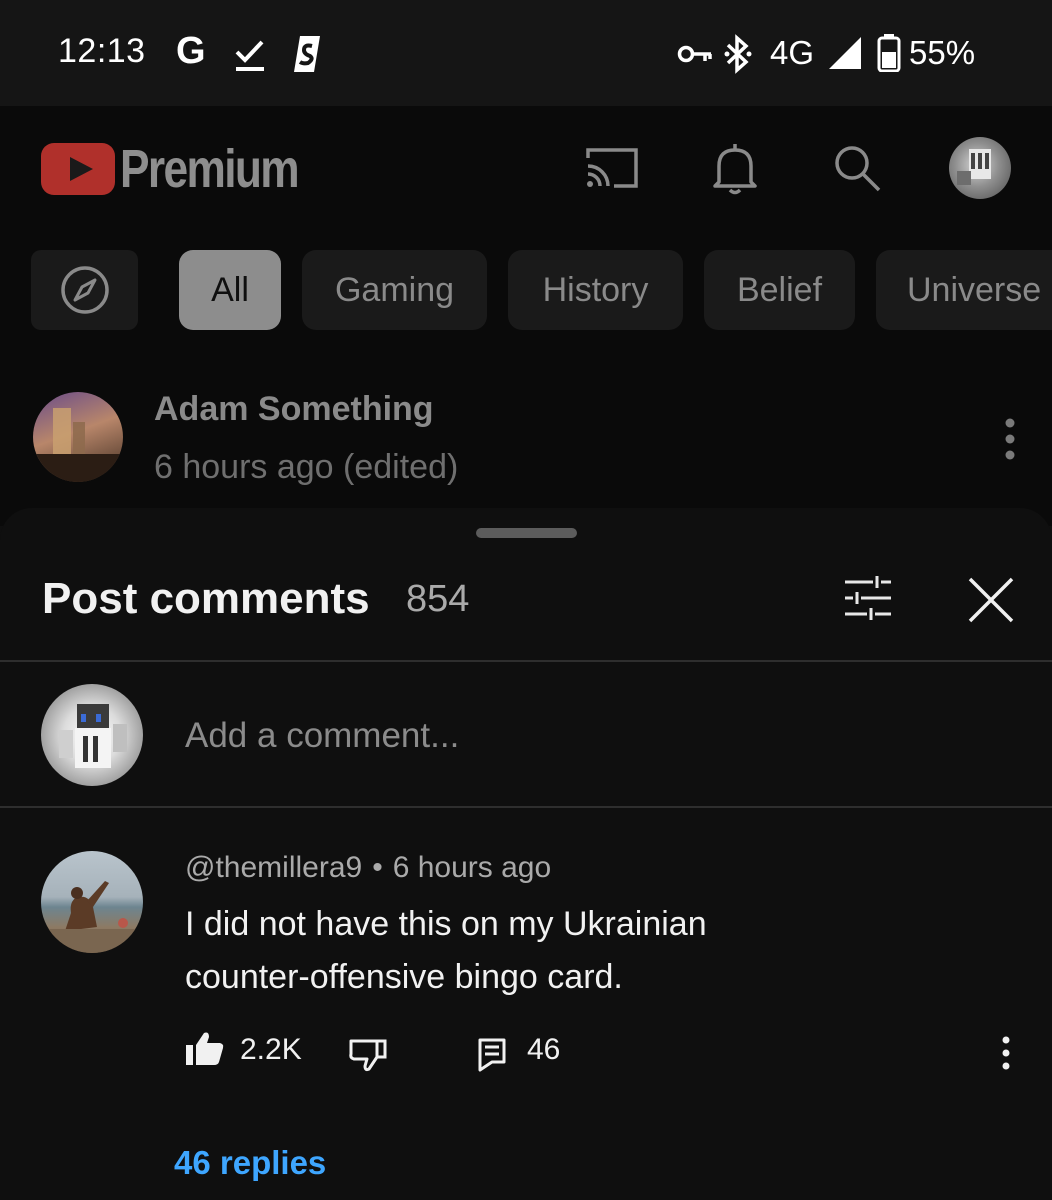 The image size is (1052, 1200). Describe the element at coordinates (492, 1055) in the screenshot. I see `reply-icon` at that location.